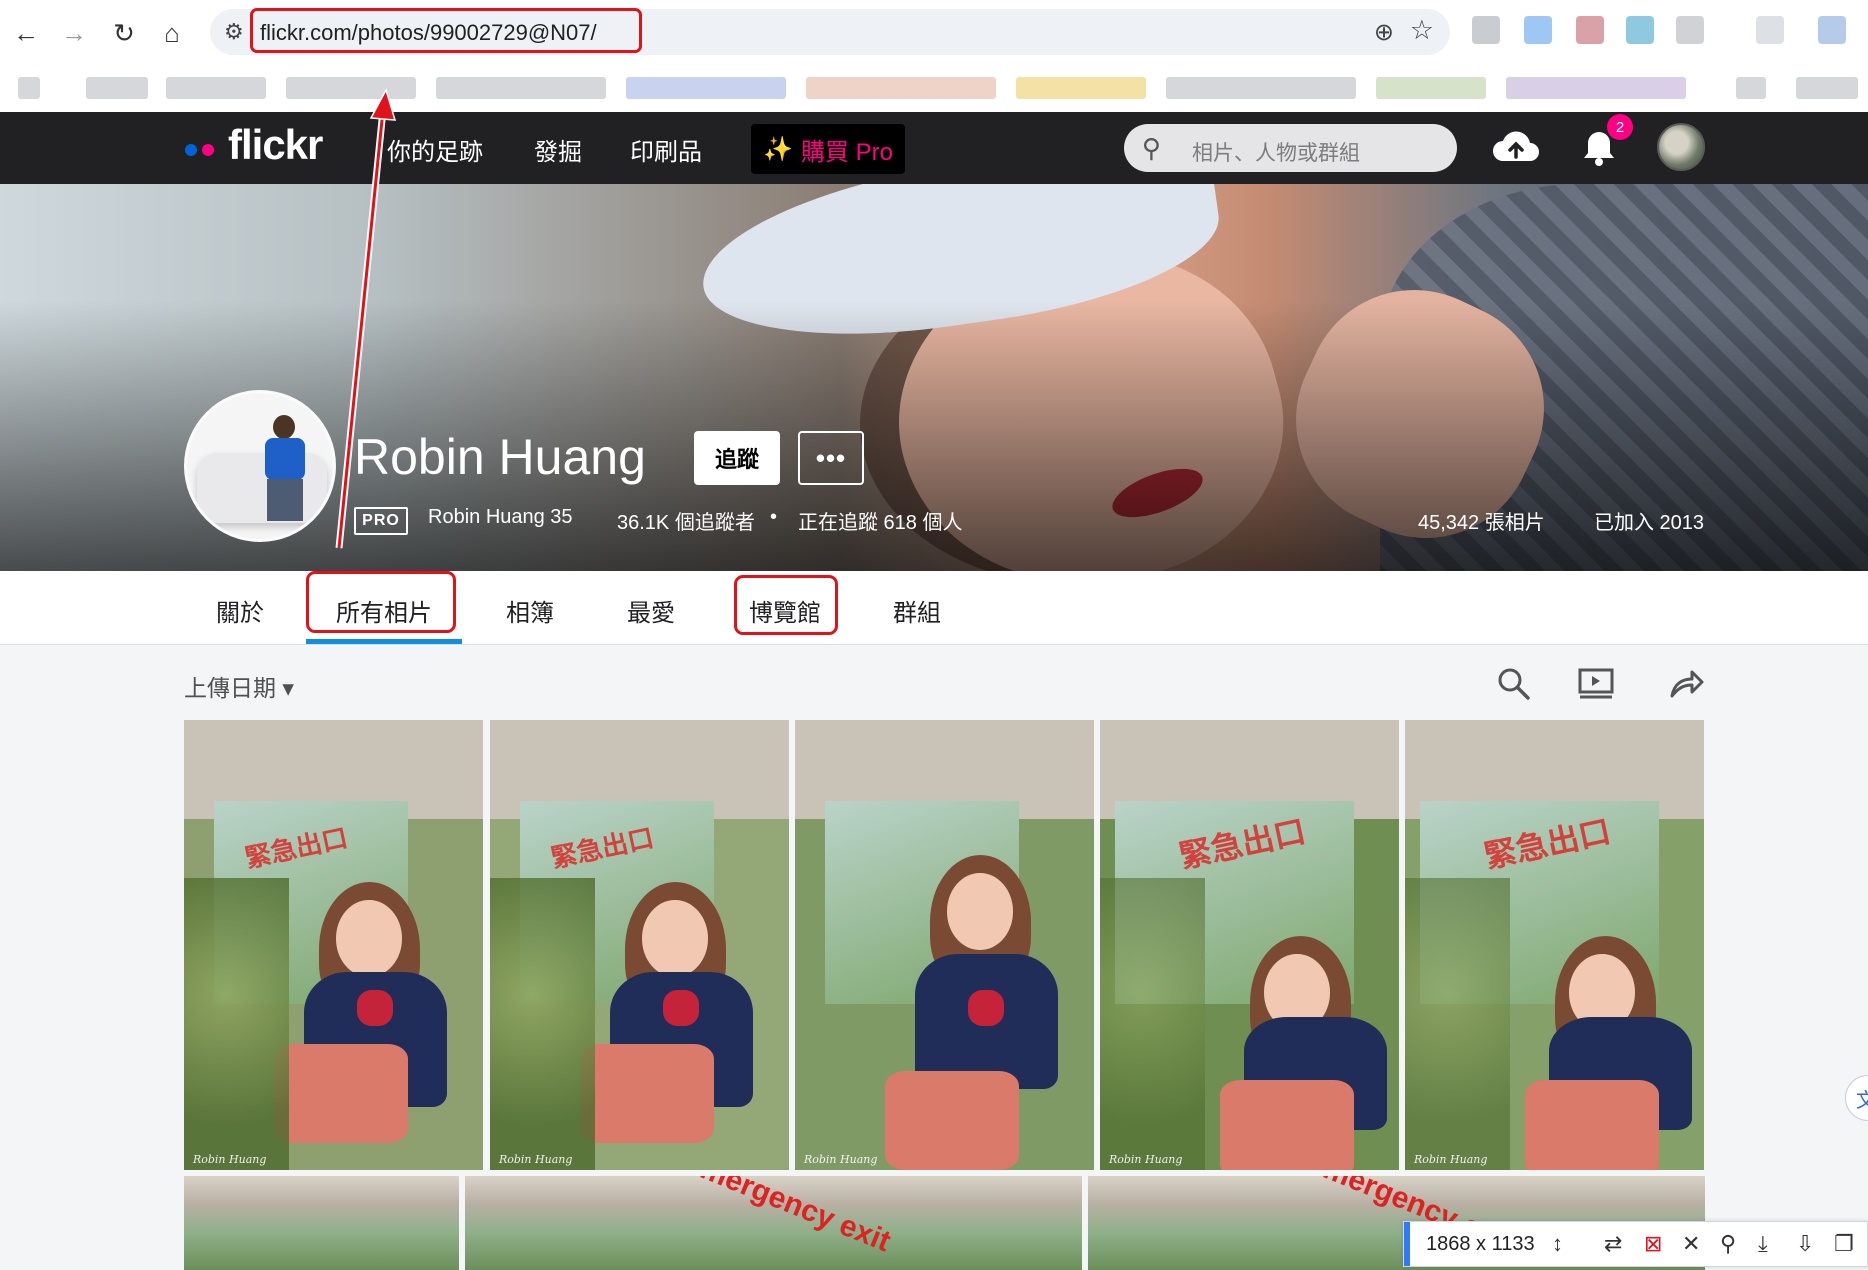  What do you see at coordinates (208, 150) in the screenshot?
I see `pink-dot` at bounding box center [208, 150].